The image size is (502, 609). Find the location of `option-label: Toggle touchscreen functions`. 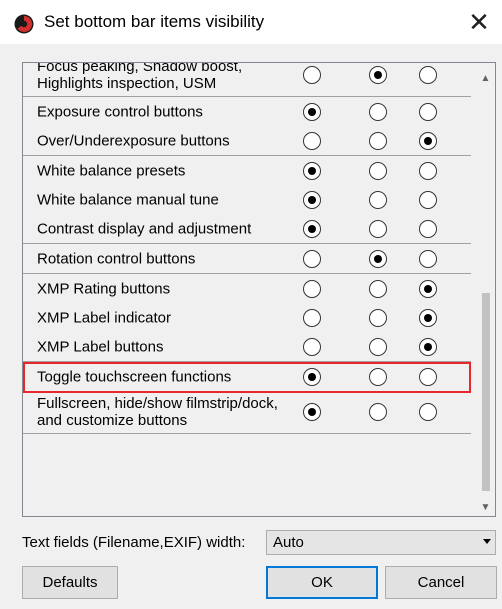

option-label: Toggle touchscreen functions is located at coordinates (134, 376).